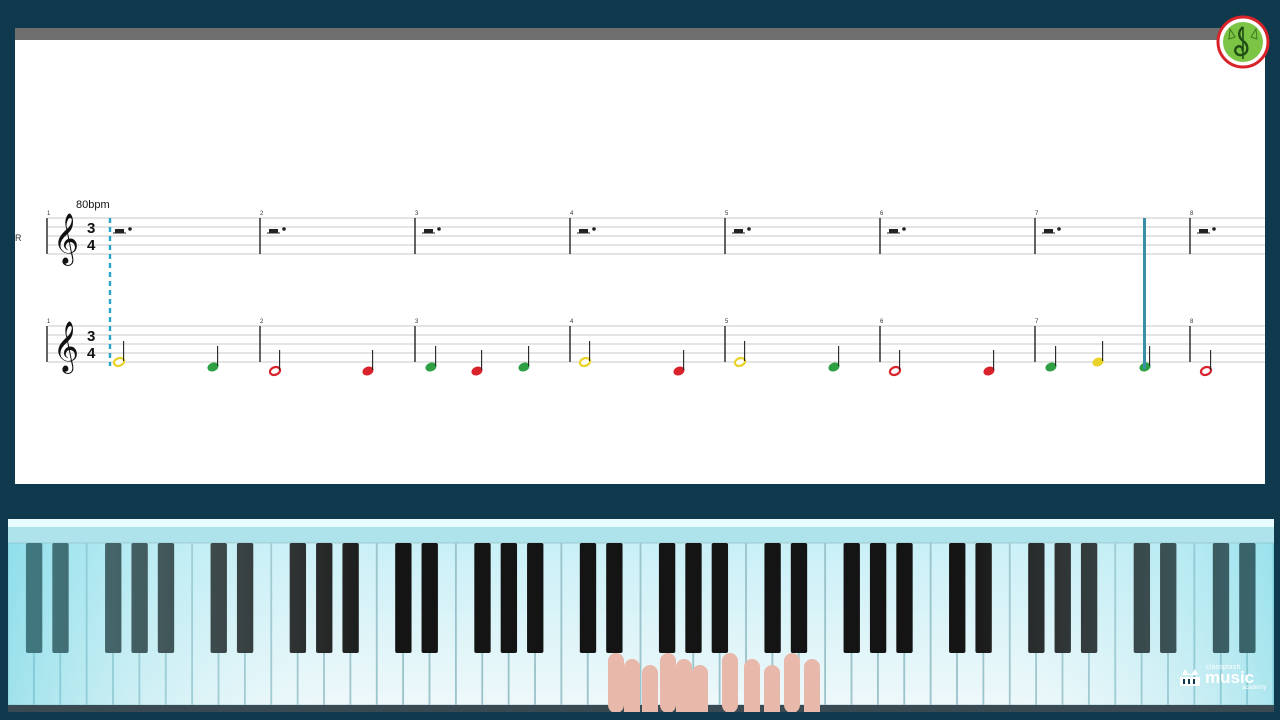  I want to click on staff-label: R, so click(18, 238).